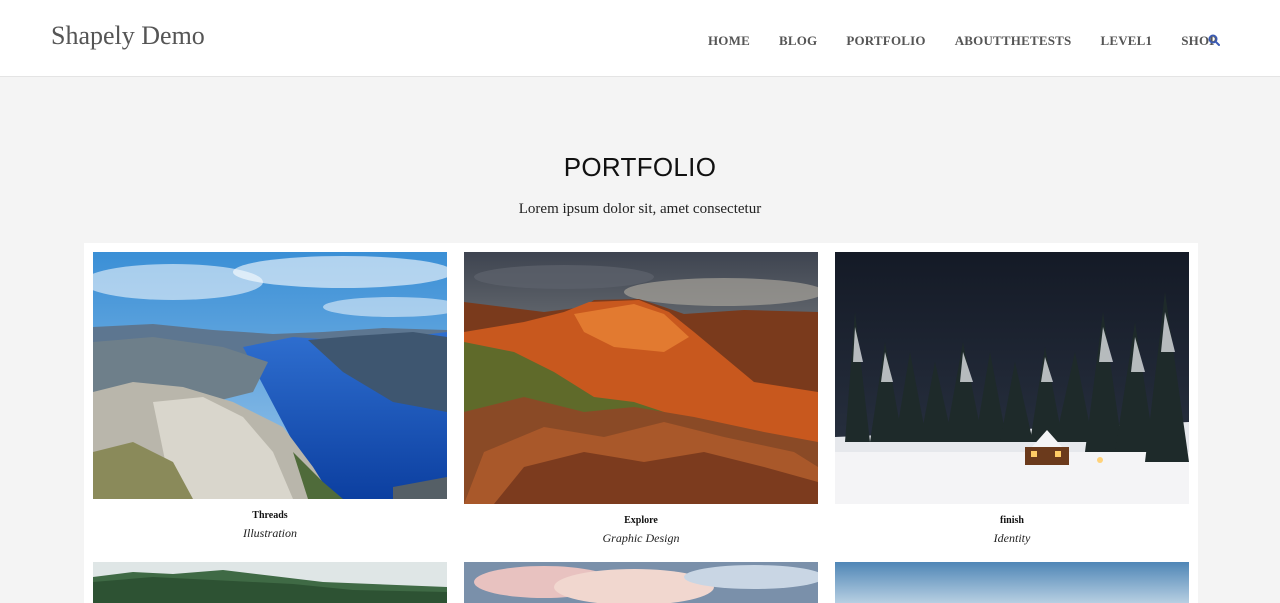 The image size is (1280, 603). Describe the element at coordinates (128, 36) in the screenshot. I see `site-brand-link: Shapely Demo` at that location.